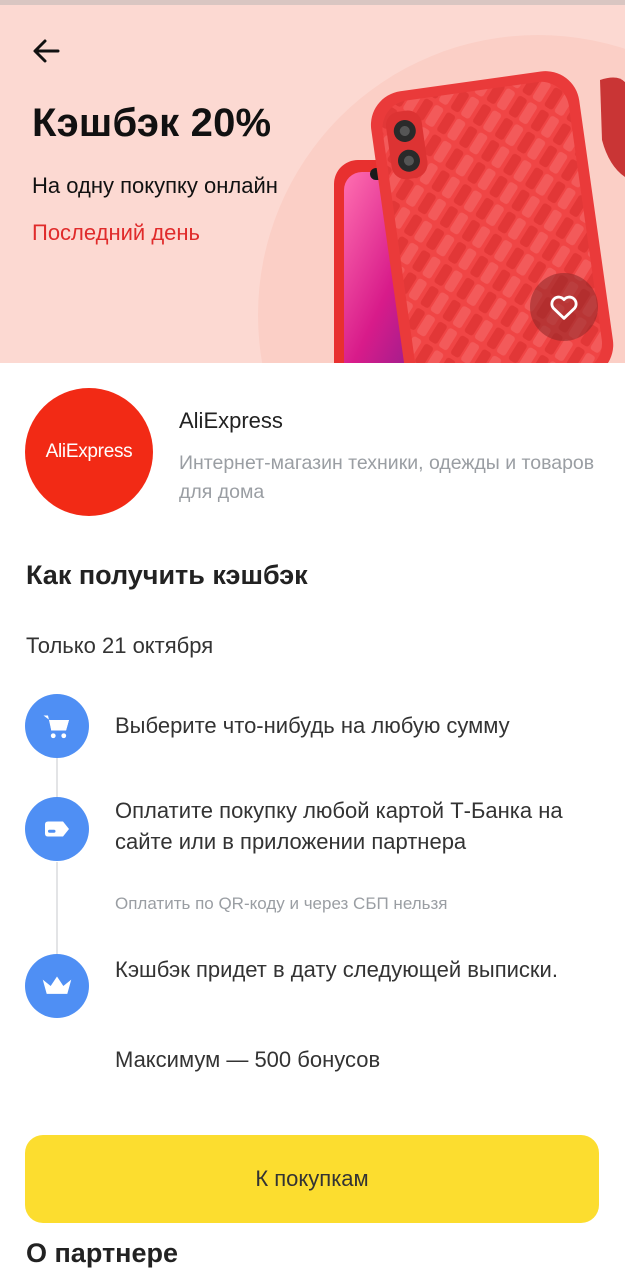 This screenshot has width=625, height=1280. I want to click on about-partner-heading: О партнере, so click(102, 1253).